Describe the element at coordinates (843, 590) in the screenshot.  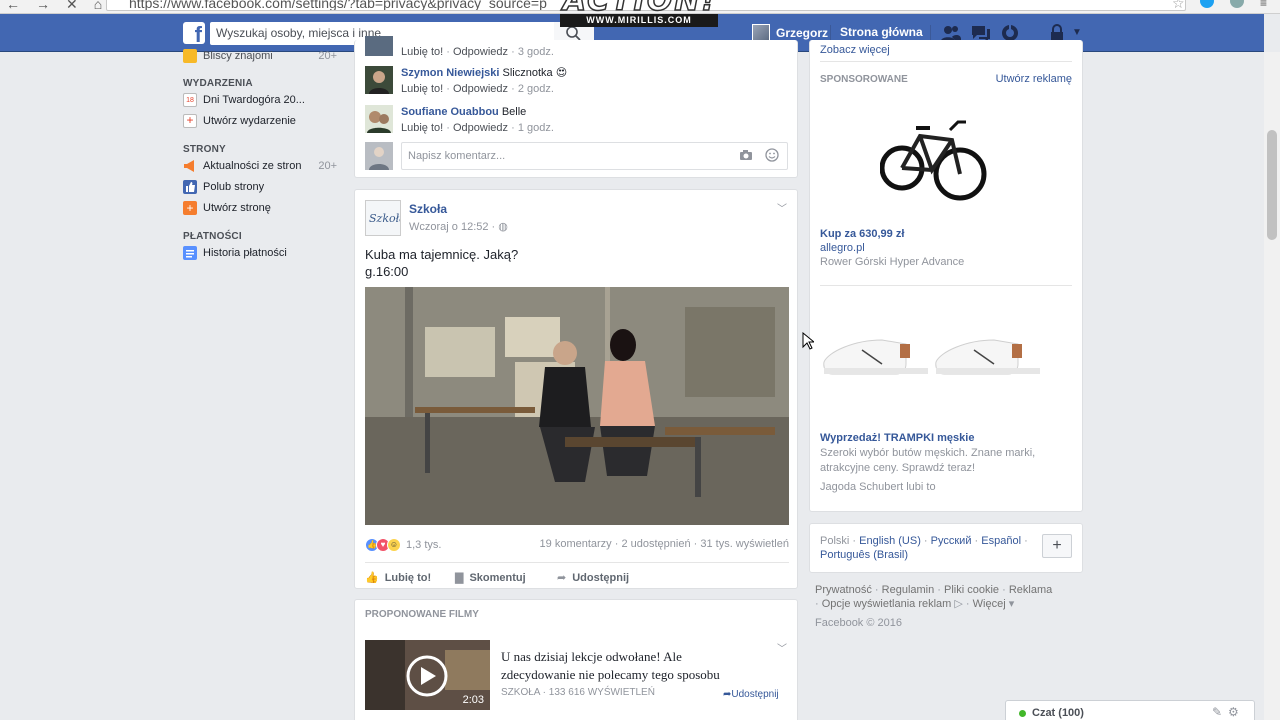
I see `footer-link-privacy: Prywatność` at that location.